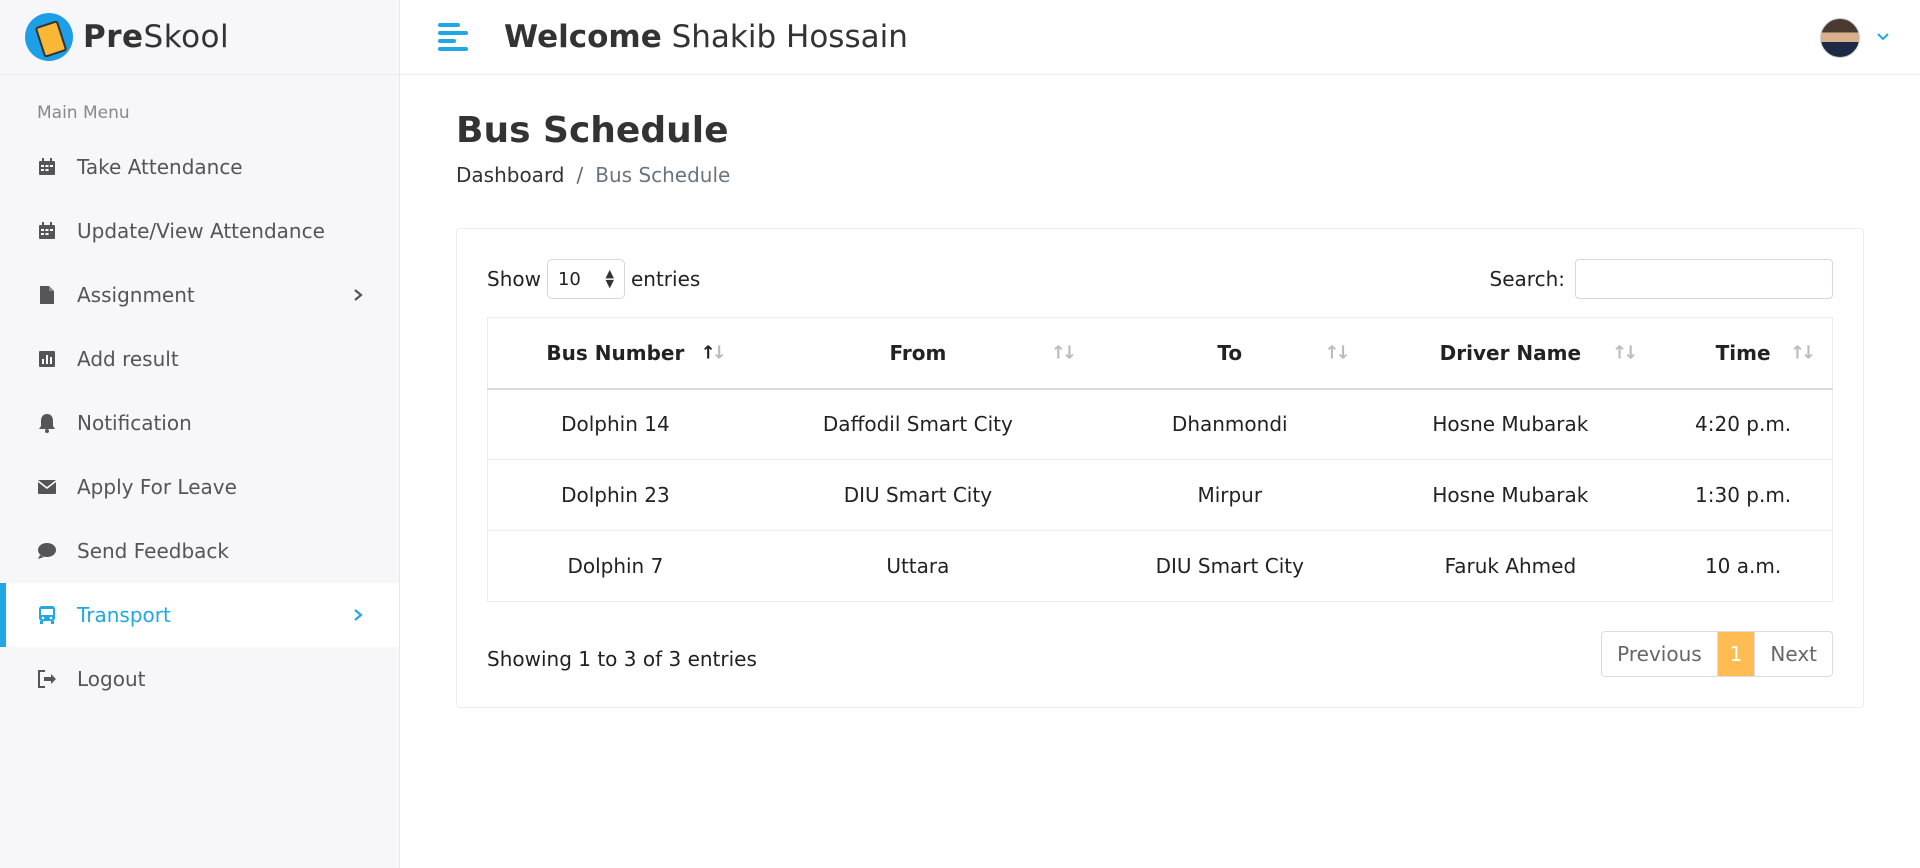 The height and width of the screenshot is (868, 1920). I want to click on column-header: From ↑↓, so click(917, 353).